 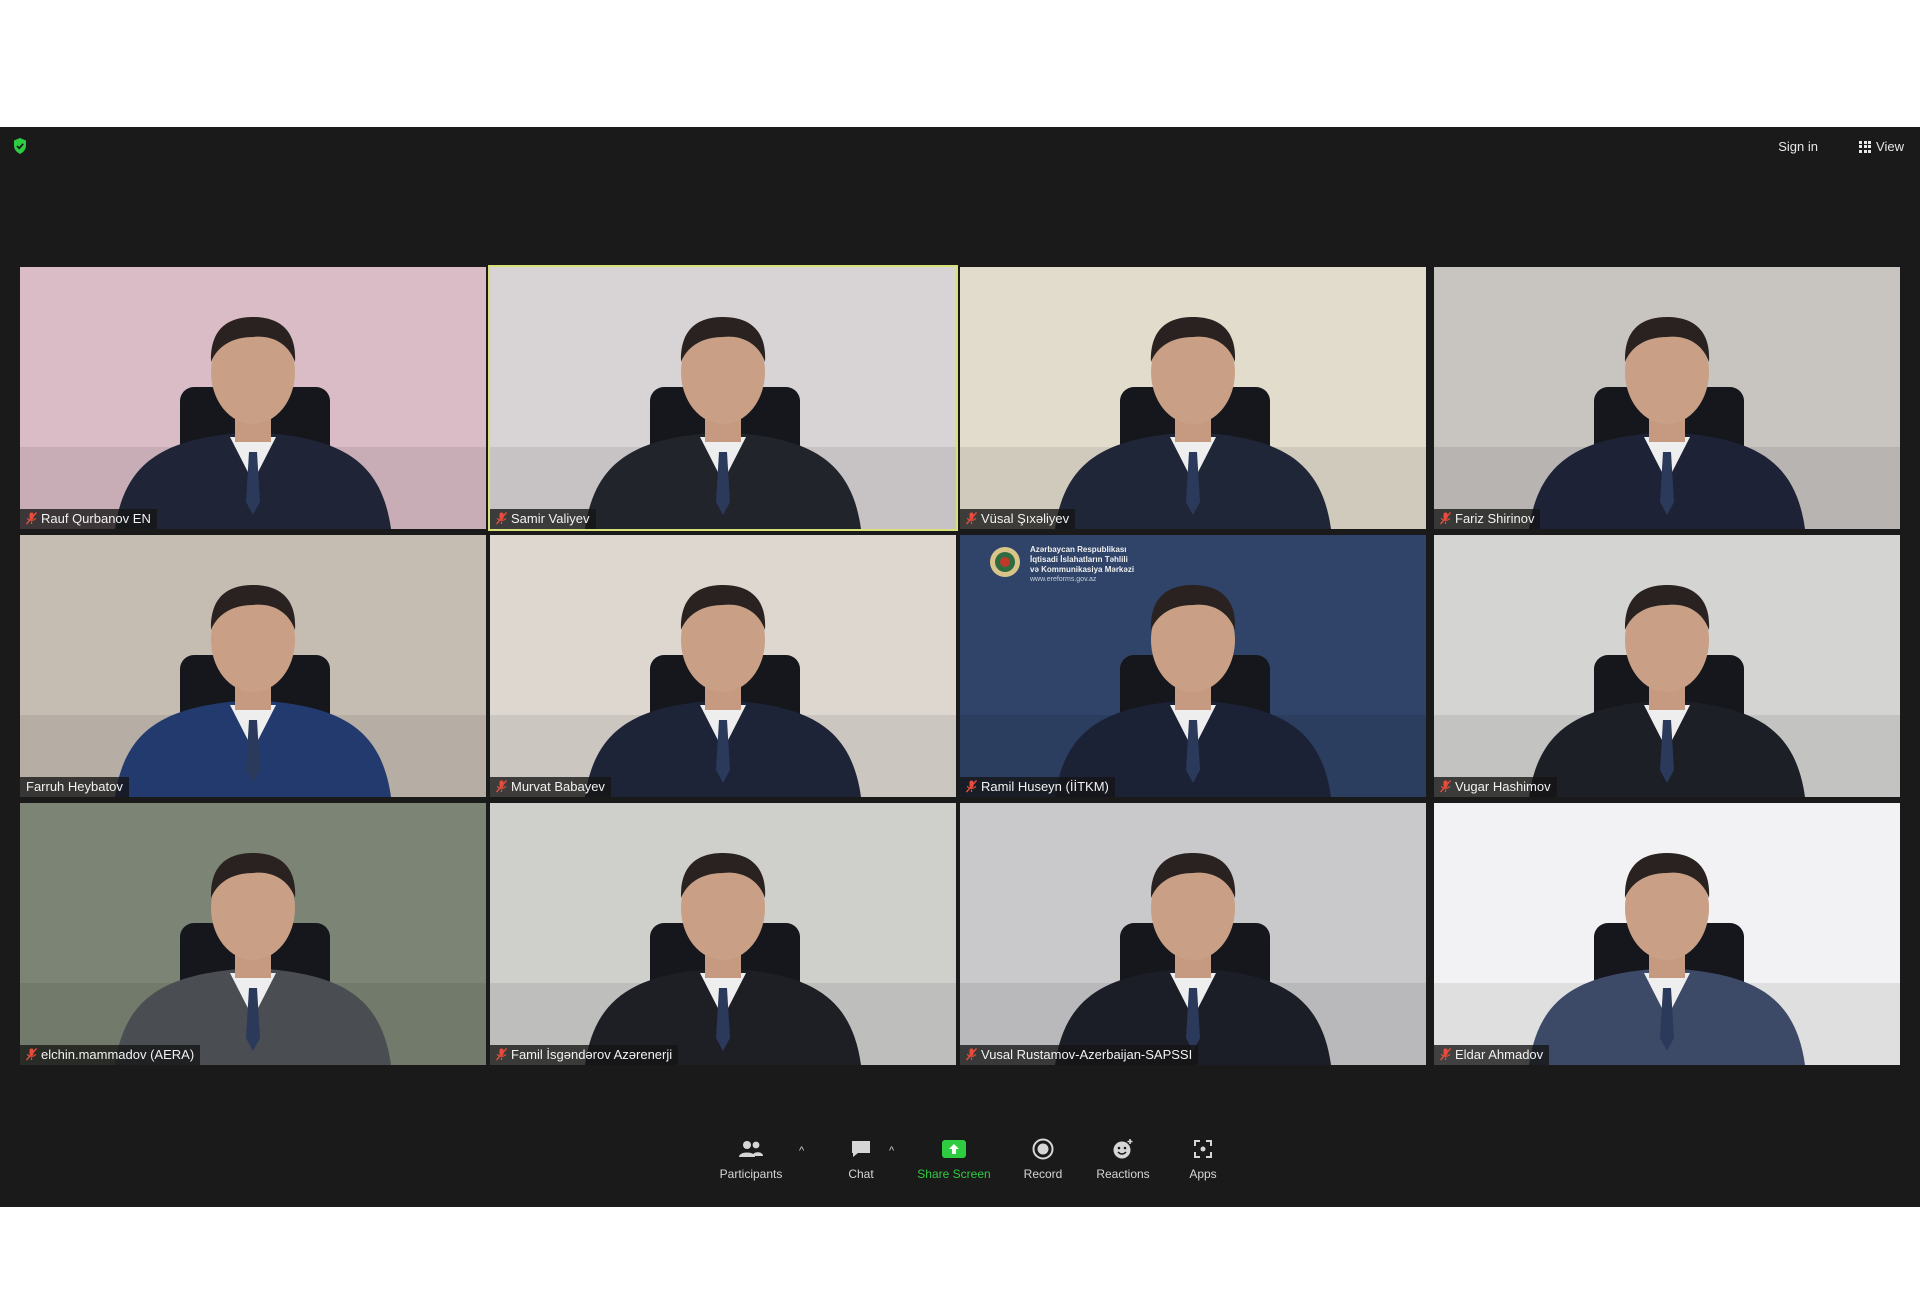 I want to click on video-tile: Eldar Ahmadov, so click(x=1667, y=934).